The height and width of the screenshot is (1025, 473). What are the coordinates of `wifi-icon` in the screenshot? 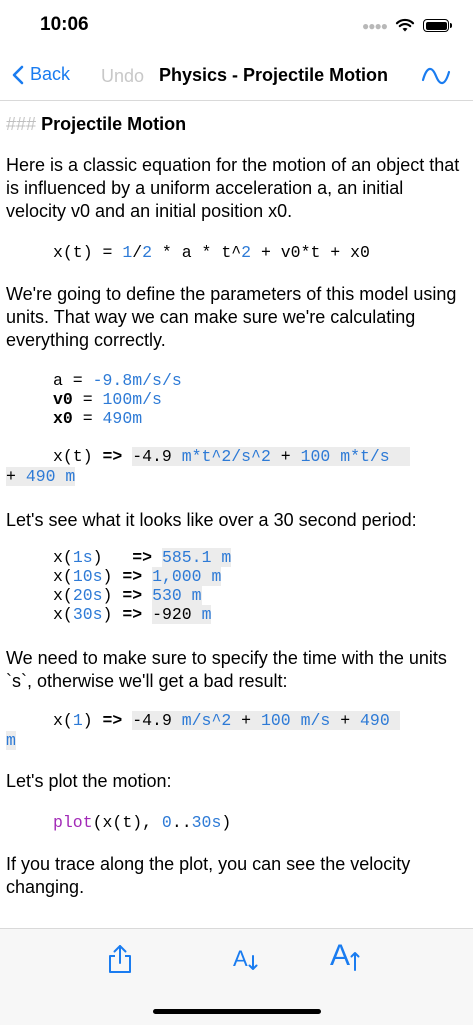 It's located at (405, 25).